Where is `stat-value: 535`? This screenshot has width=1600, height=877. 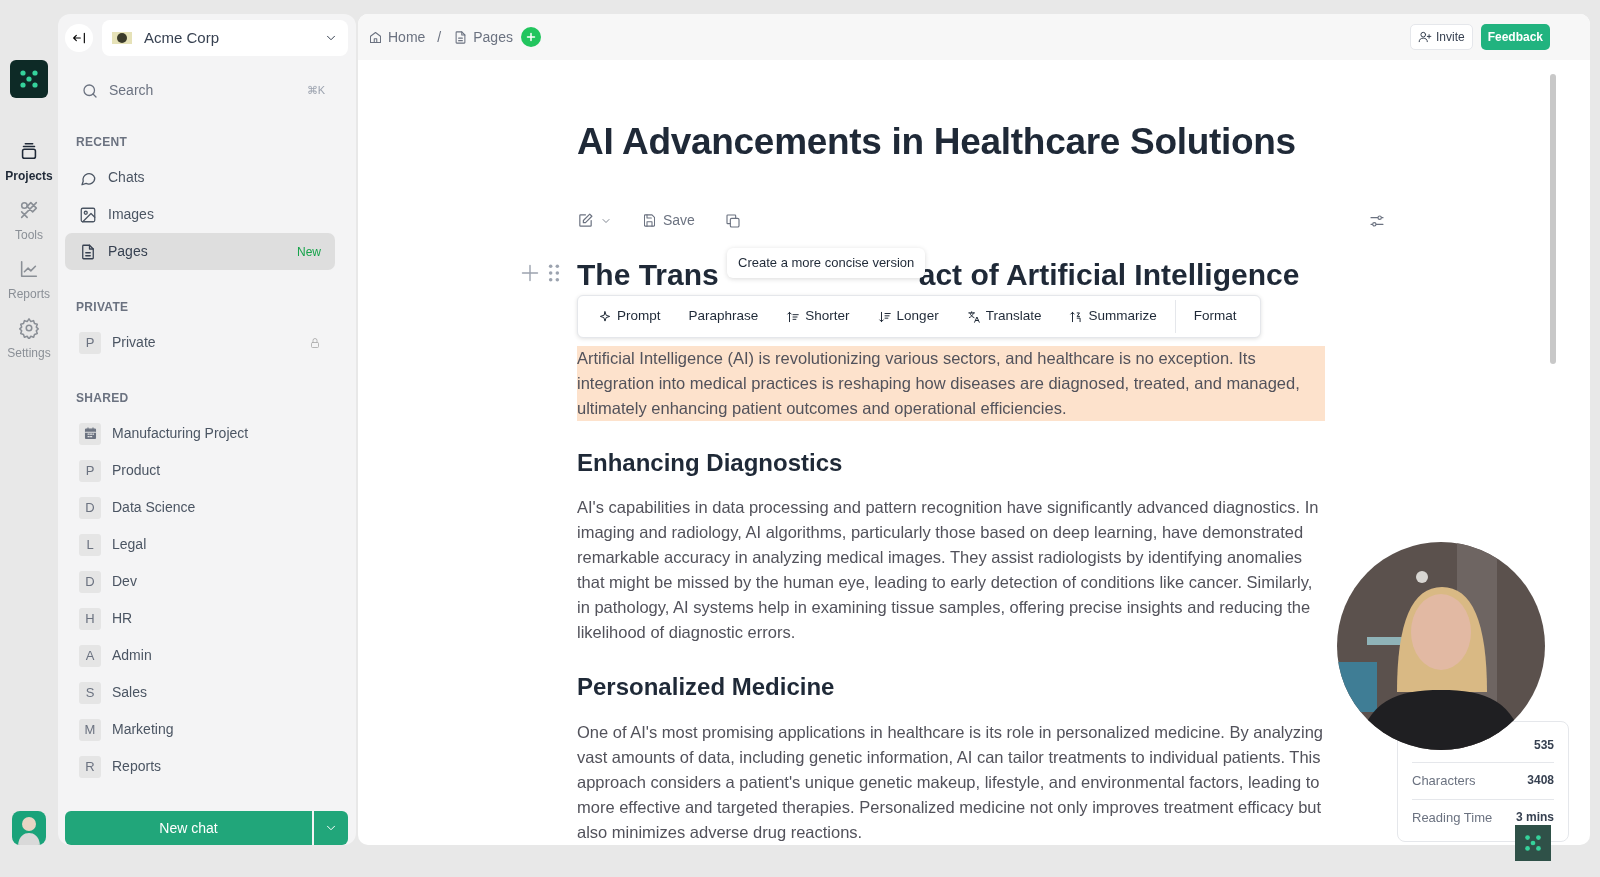 stat-value: 535 is located at coordinates (1543, 745).